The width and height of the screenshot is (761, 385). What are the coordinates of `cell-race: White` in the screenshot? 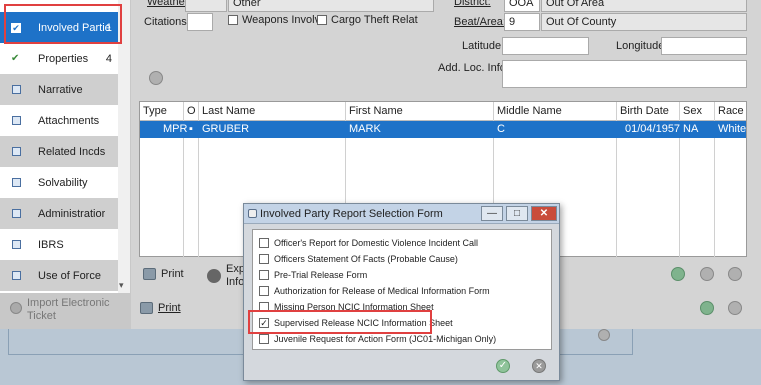 It's located at (732, 129).